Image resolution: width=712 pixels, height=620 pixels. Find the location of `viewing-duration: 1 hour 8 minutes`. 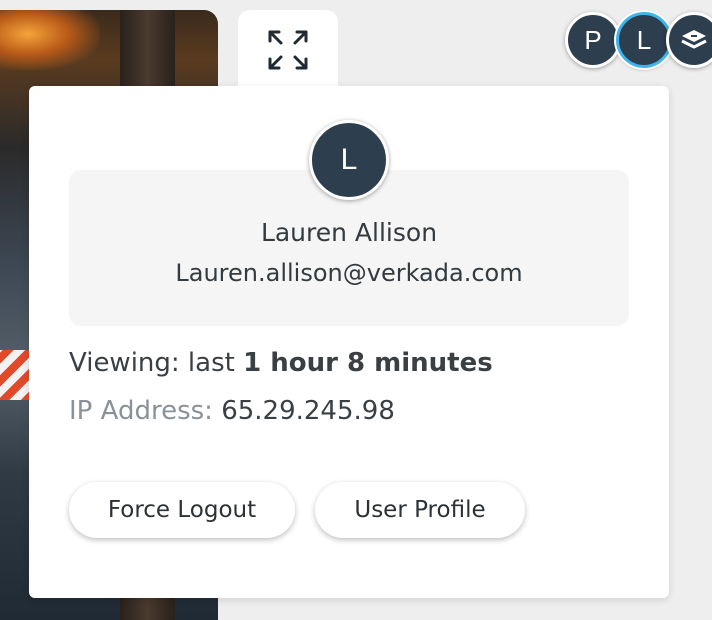

viewing-duration: 1 hour 8 minutes is located at coordinates (368, 363).